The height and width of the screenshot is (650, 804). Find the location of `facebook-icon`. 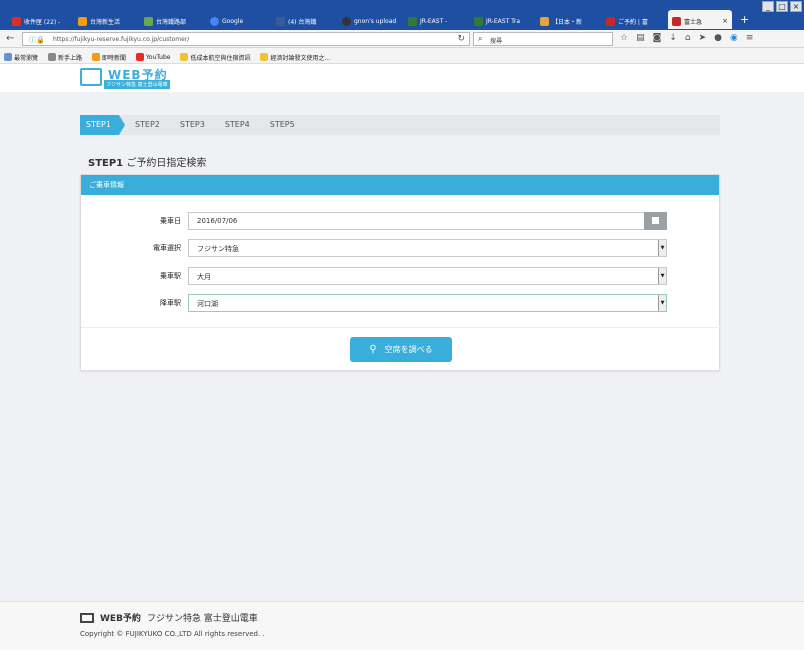

facebook-icon is located at coordinates (280, 21).